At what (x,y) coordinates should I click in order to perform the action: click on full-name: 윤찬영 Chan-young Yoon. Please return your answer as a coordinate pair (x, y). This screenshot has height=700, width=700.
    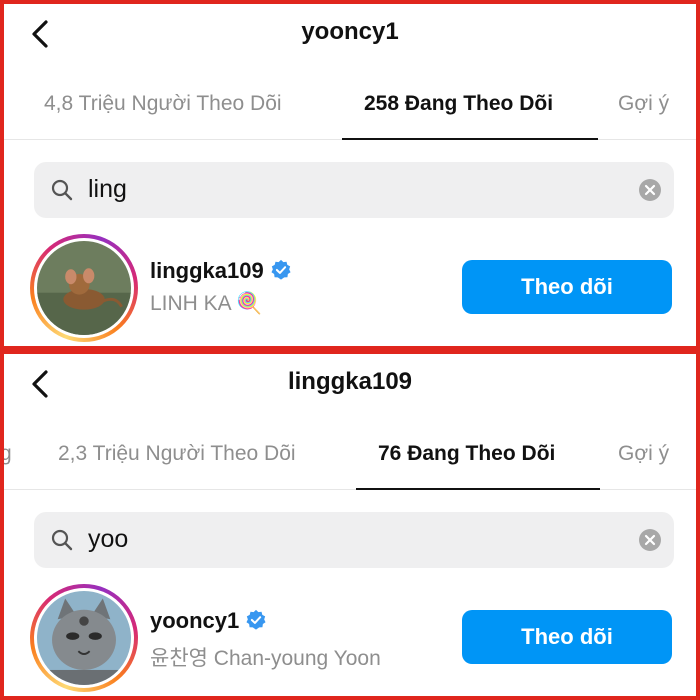
    Looking at the image, I should click on (265, 658).